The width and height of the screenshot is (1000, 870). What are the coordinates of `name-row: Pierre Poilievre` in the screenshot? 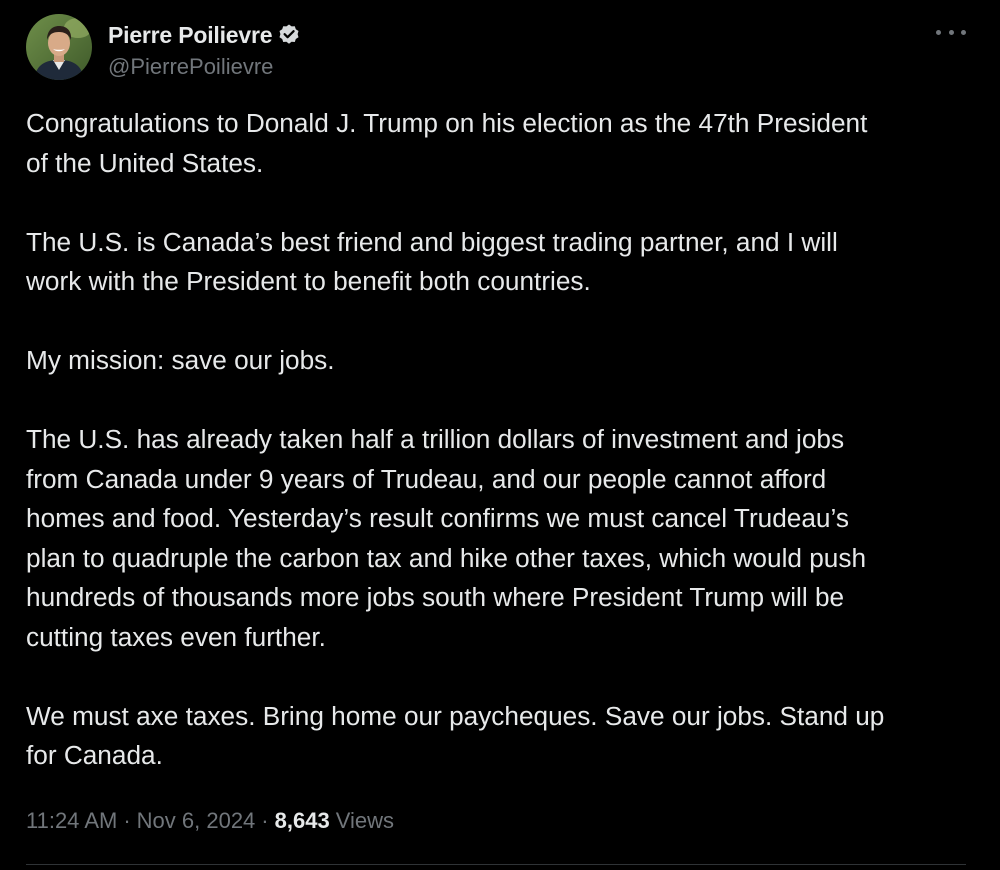 It's located at (204, 35).